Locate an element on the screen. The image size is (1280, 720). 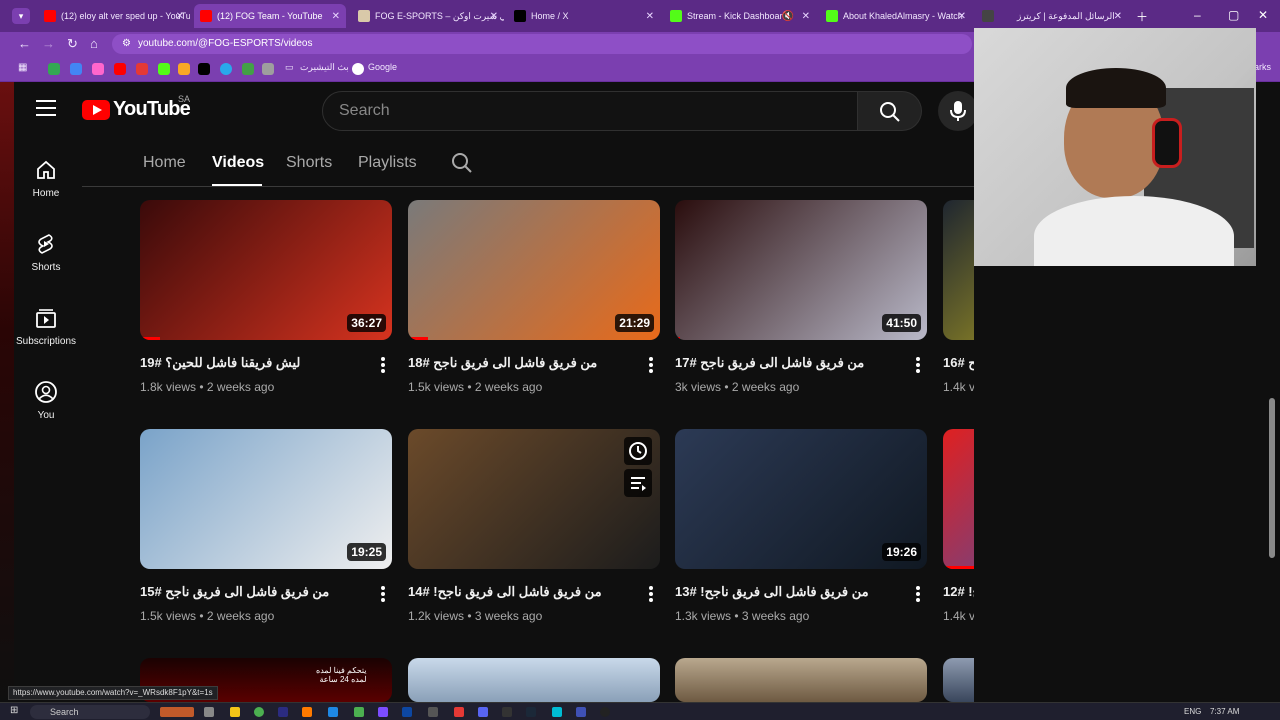
steam-taskbar-icon is located at coordinates (531, 712).